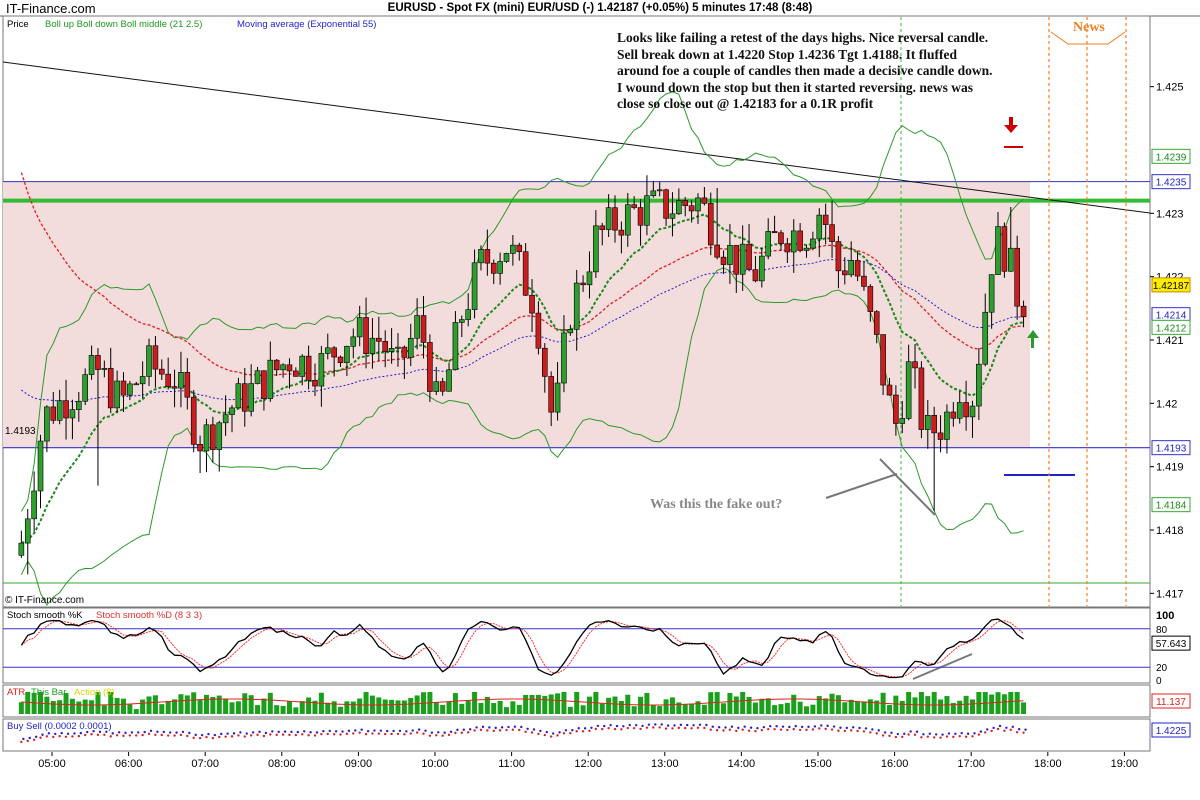 This screenshot has height=800, width=1200. Describe the element at coordinates (282, 764) in the screenshot. I see `x-tick-label: 08:00` at that location.